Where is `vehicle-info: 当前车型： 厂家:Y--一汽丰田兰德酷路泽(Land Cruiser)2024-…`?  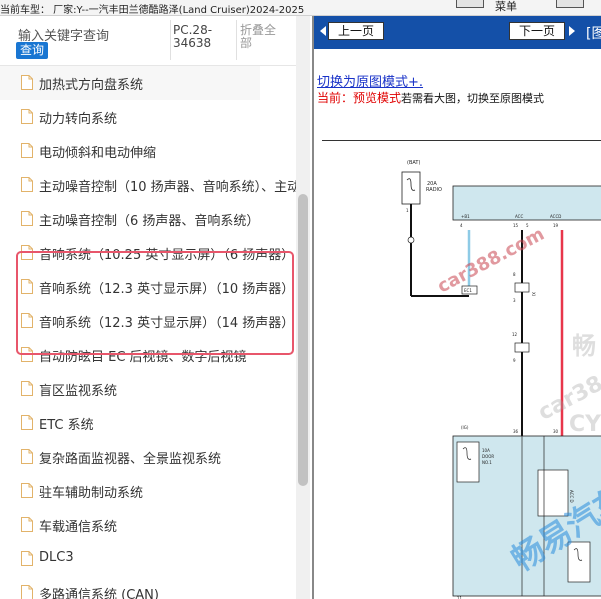 vehicle-info: 当前车型： 厂家:Y--一汽丰田兰德酷路泽(Land Cruiser)2024-… is located at coordinates (152, 10).